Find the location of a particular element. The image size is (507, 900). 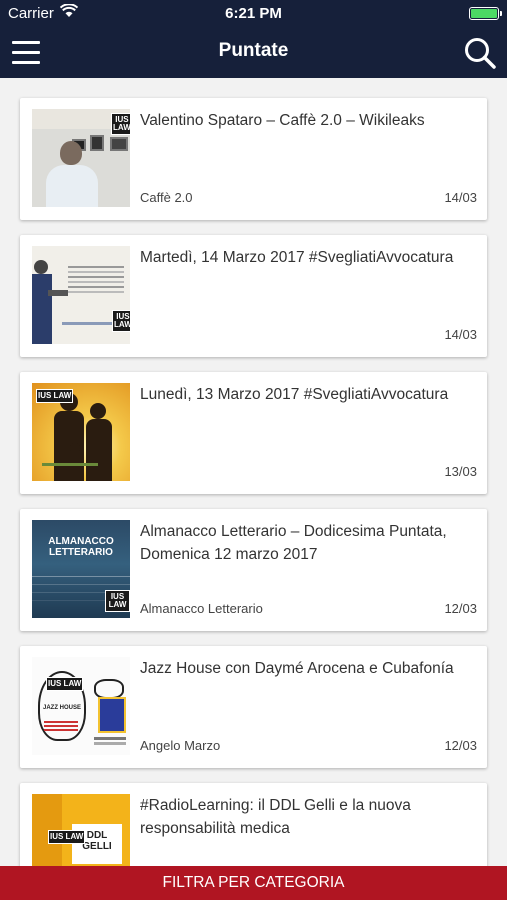

nav-bar: Puntate is located at coordinates (253, 53).